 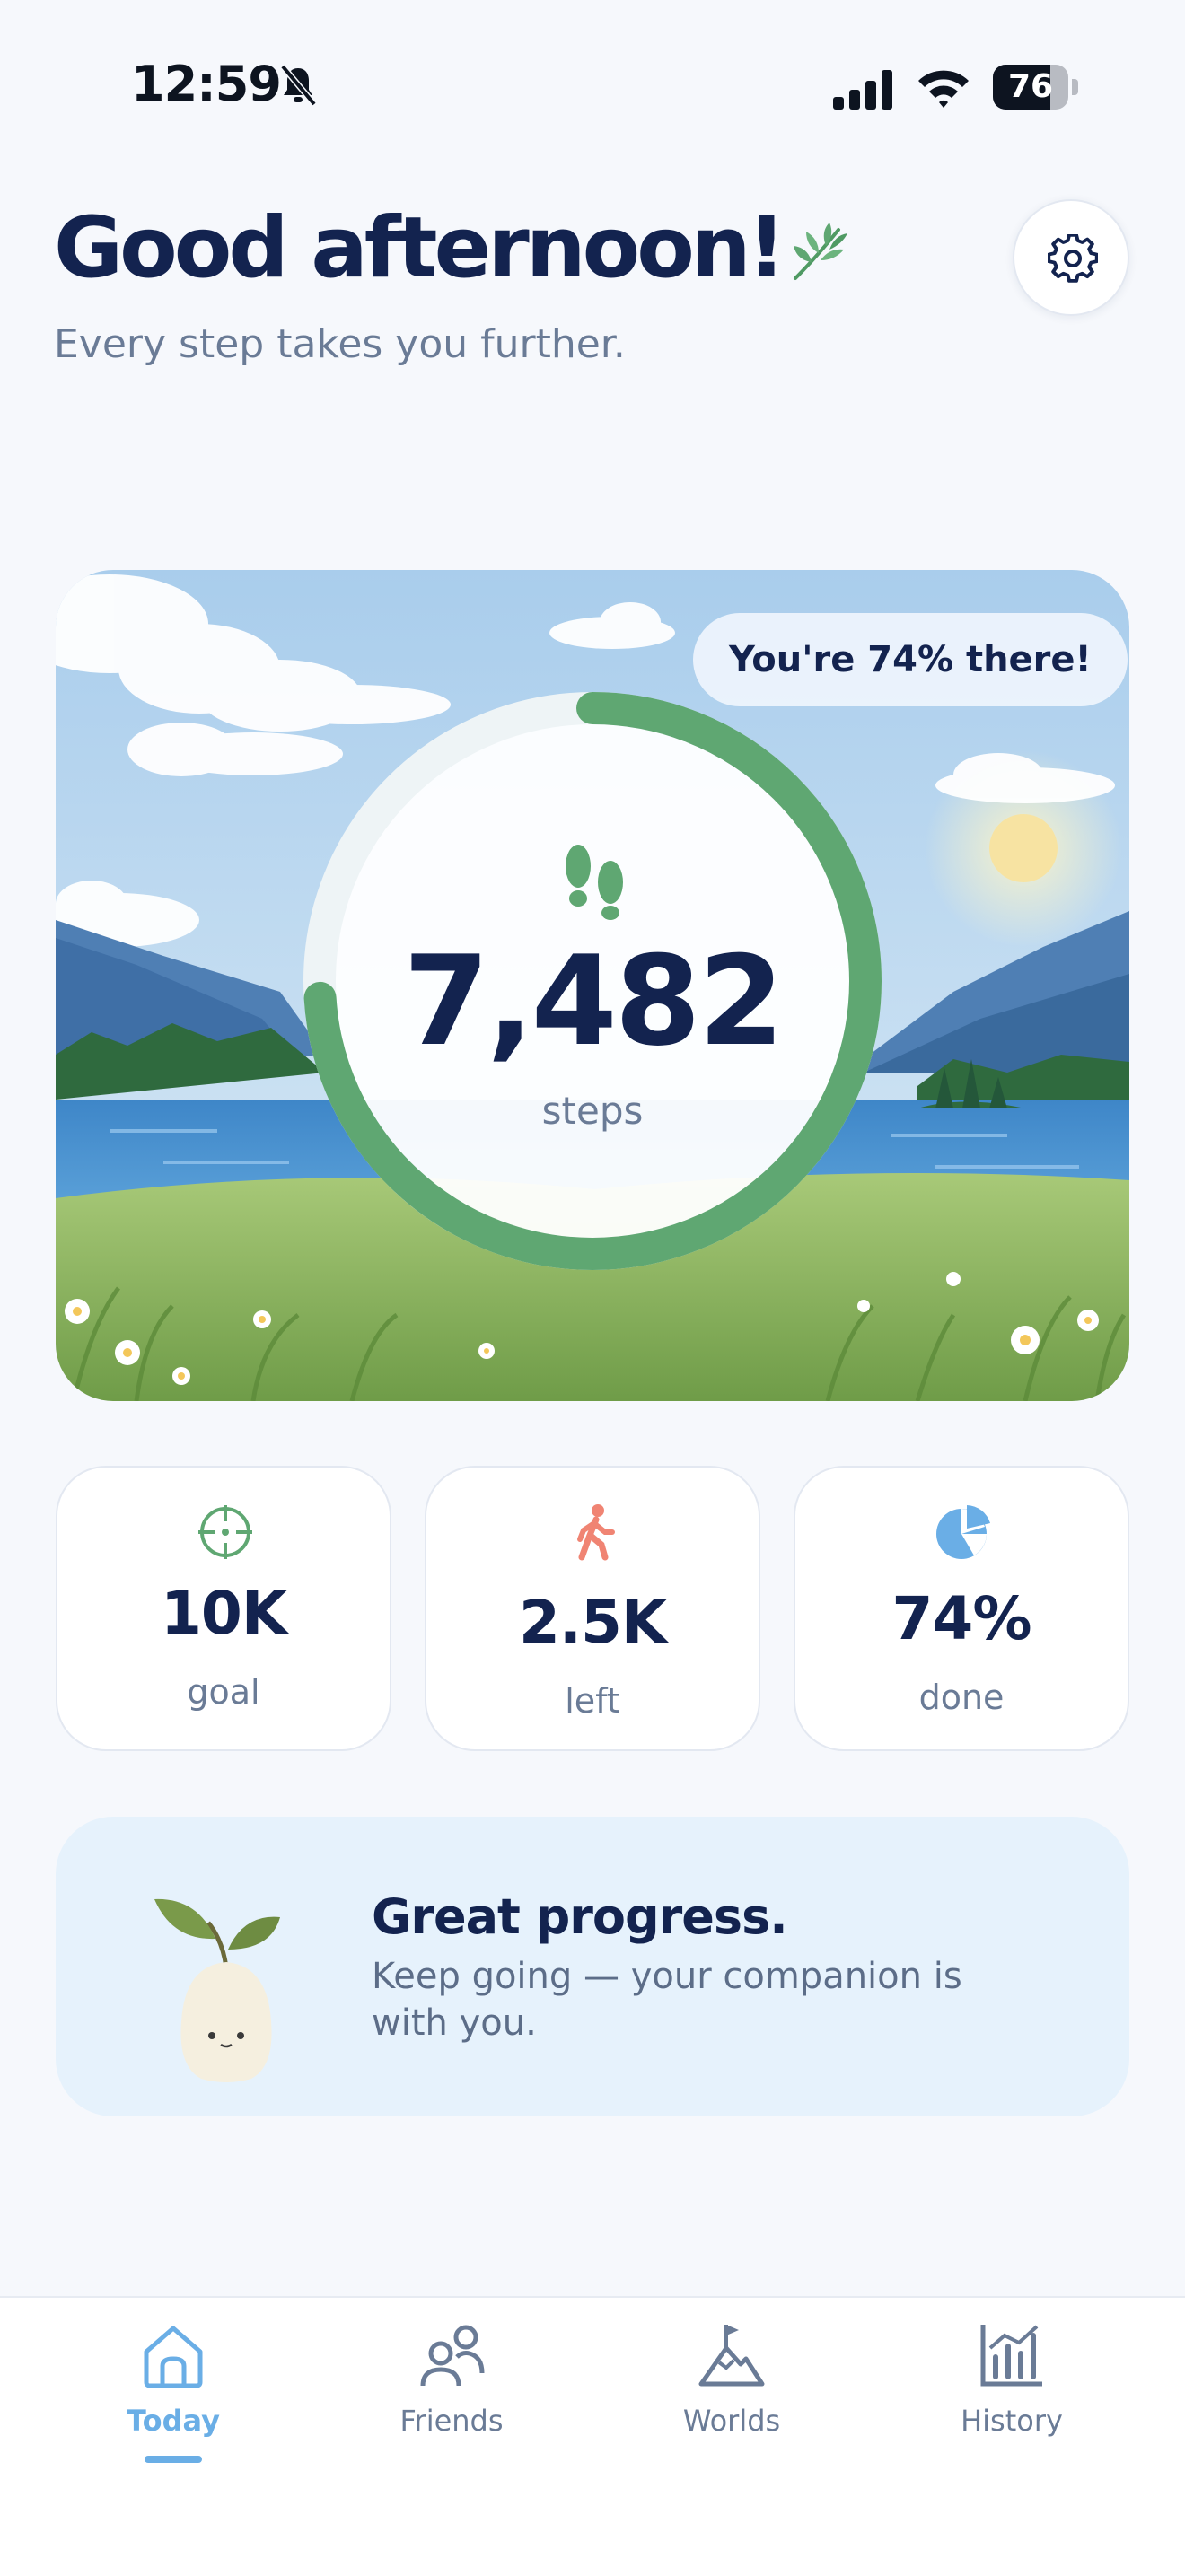 I want to click on gear-icon, so click(x=1073, y=258).